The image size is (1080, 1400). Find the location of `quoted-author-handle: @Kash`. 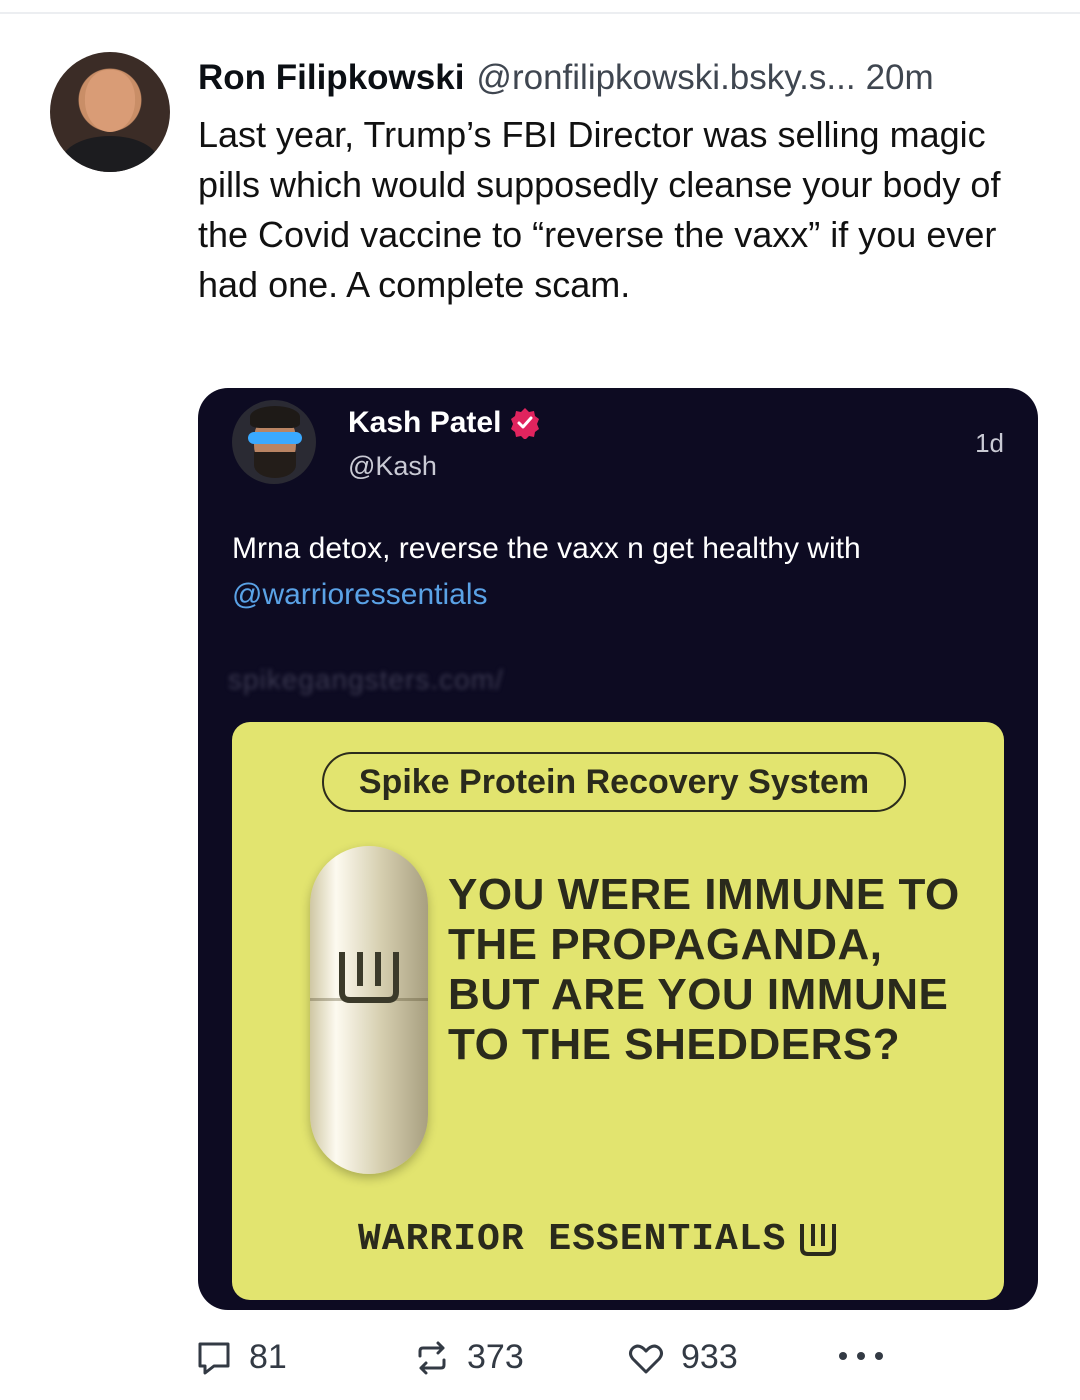

quoted-author-handle: @Kash is located at coordinates (392, 466).